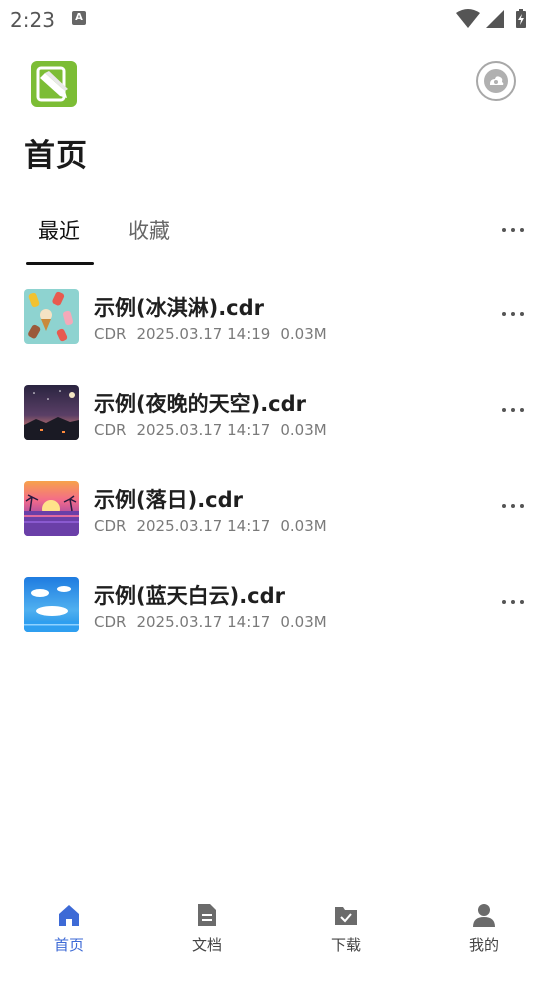 The width and height of the screenshot is (554, 985). I want to click on cloud-sync-icon, so click(496, 81).